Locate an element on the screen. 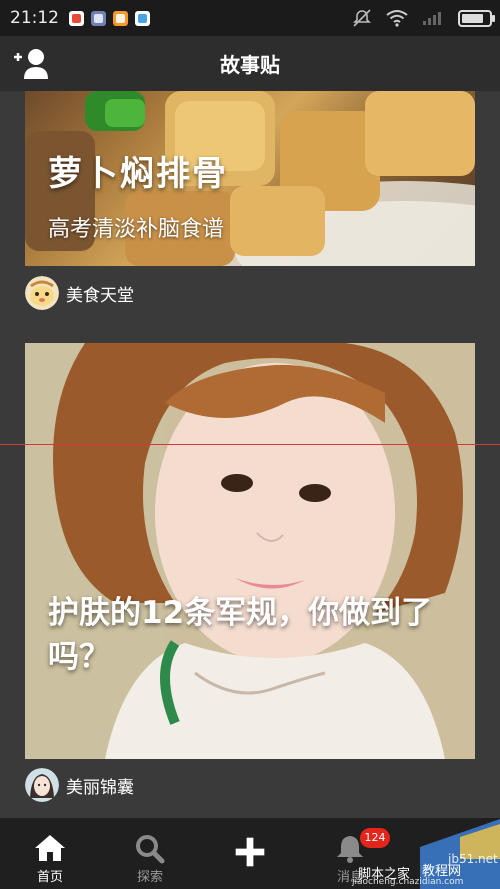 This screenshot has width=500, height=889. home-icon is located at coordinates (50, 848).